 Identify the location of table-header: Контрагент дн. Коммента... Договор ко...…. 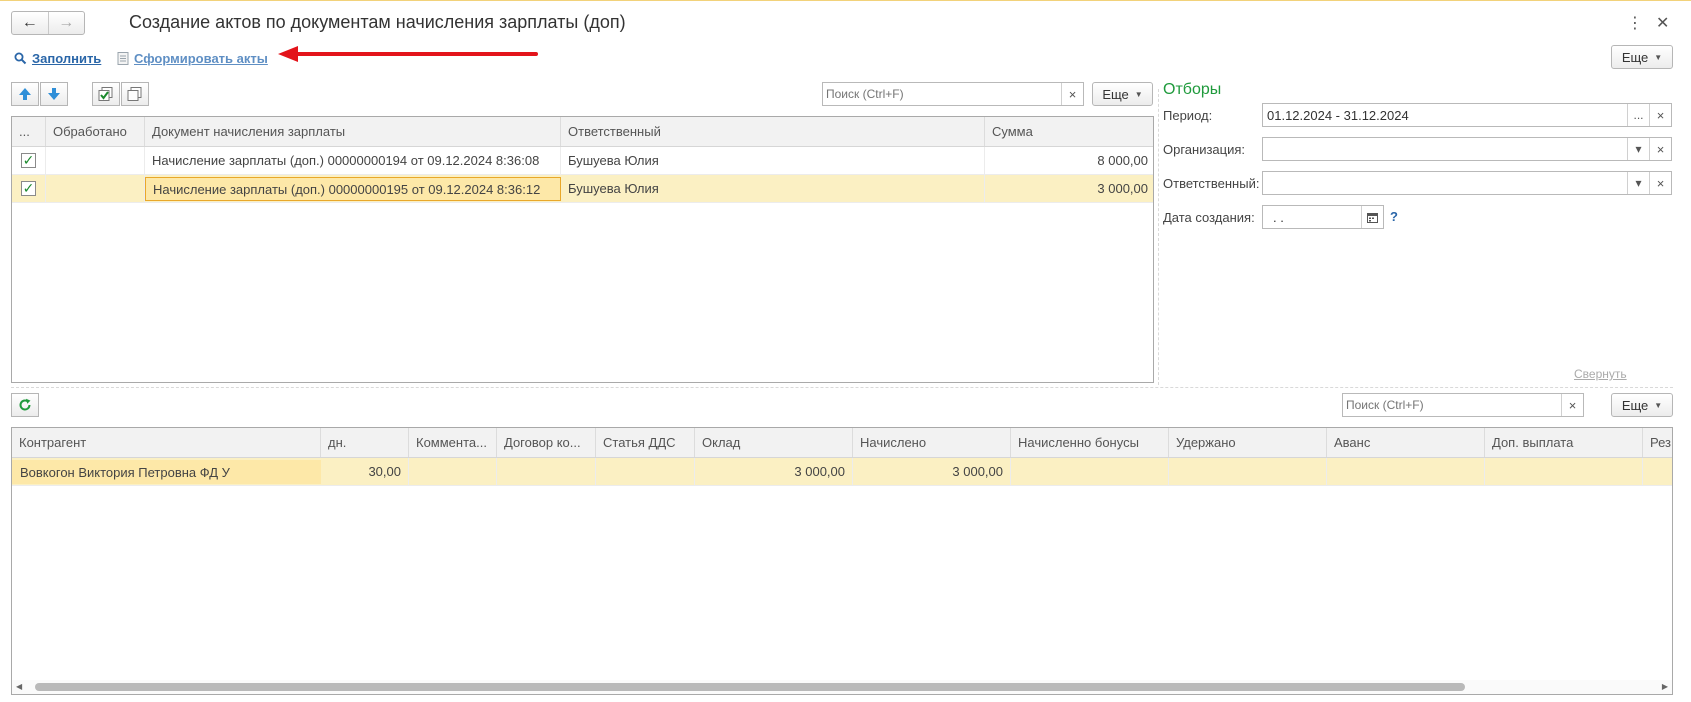
(842, 443).